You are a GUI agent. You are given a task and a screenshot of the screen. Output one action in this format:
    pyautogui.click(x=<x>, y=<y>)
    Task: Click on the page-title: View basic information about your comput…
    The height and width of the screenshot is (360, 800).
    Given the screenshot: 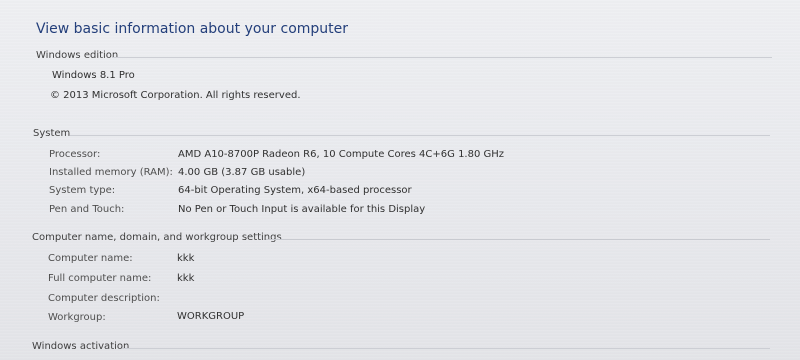 What is the action you would take?
    pyautogui.click(x=192, y=29)
    